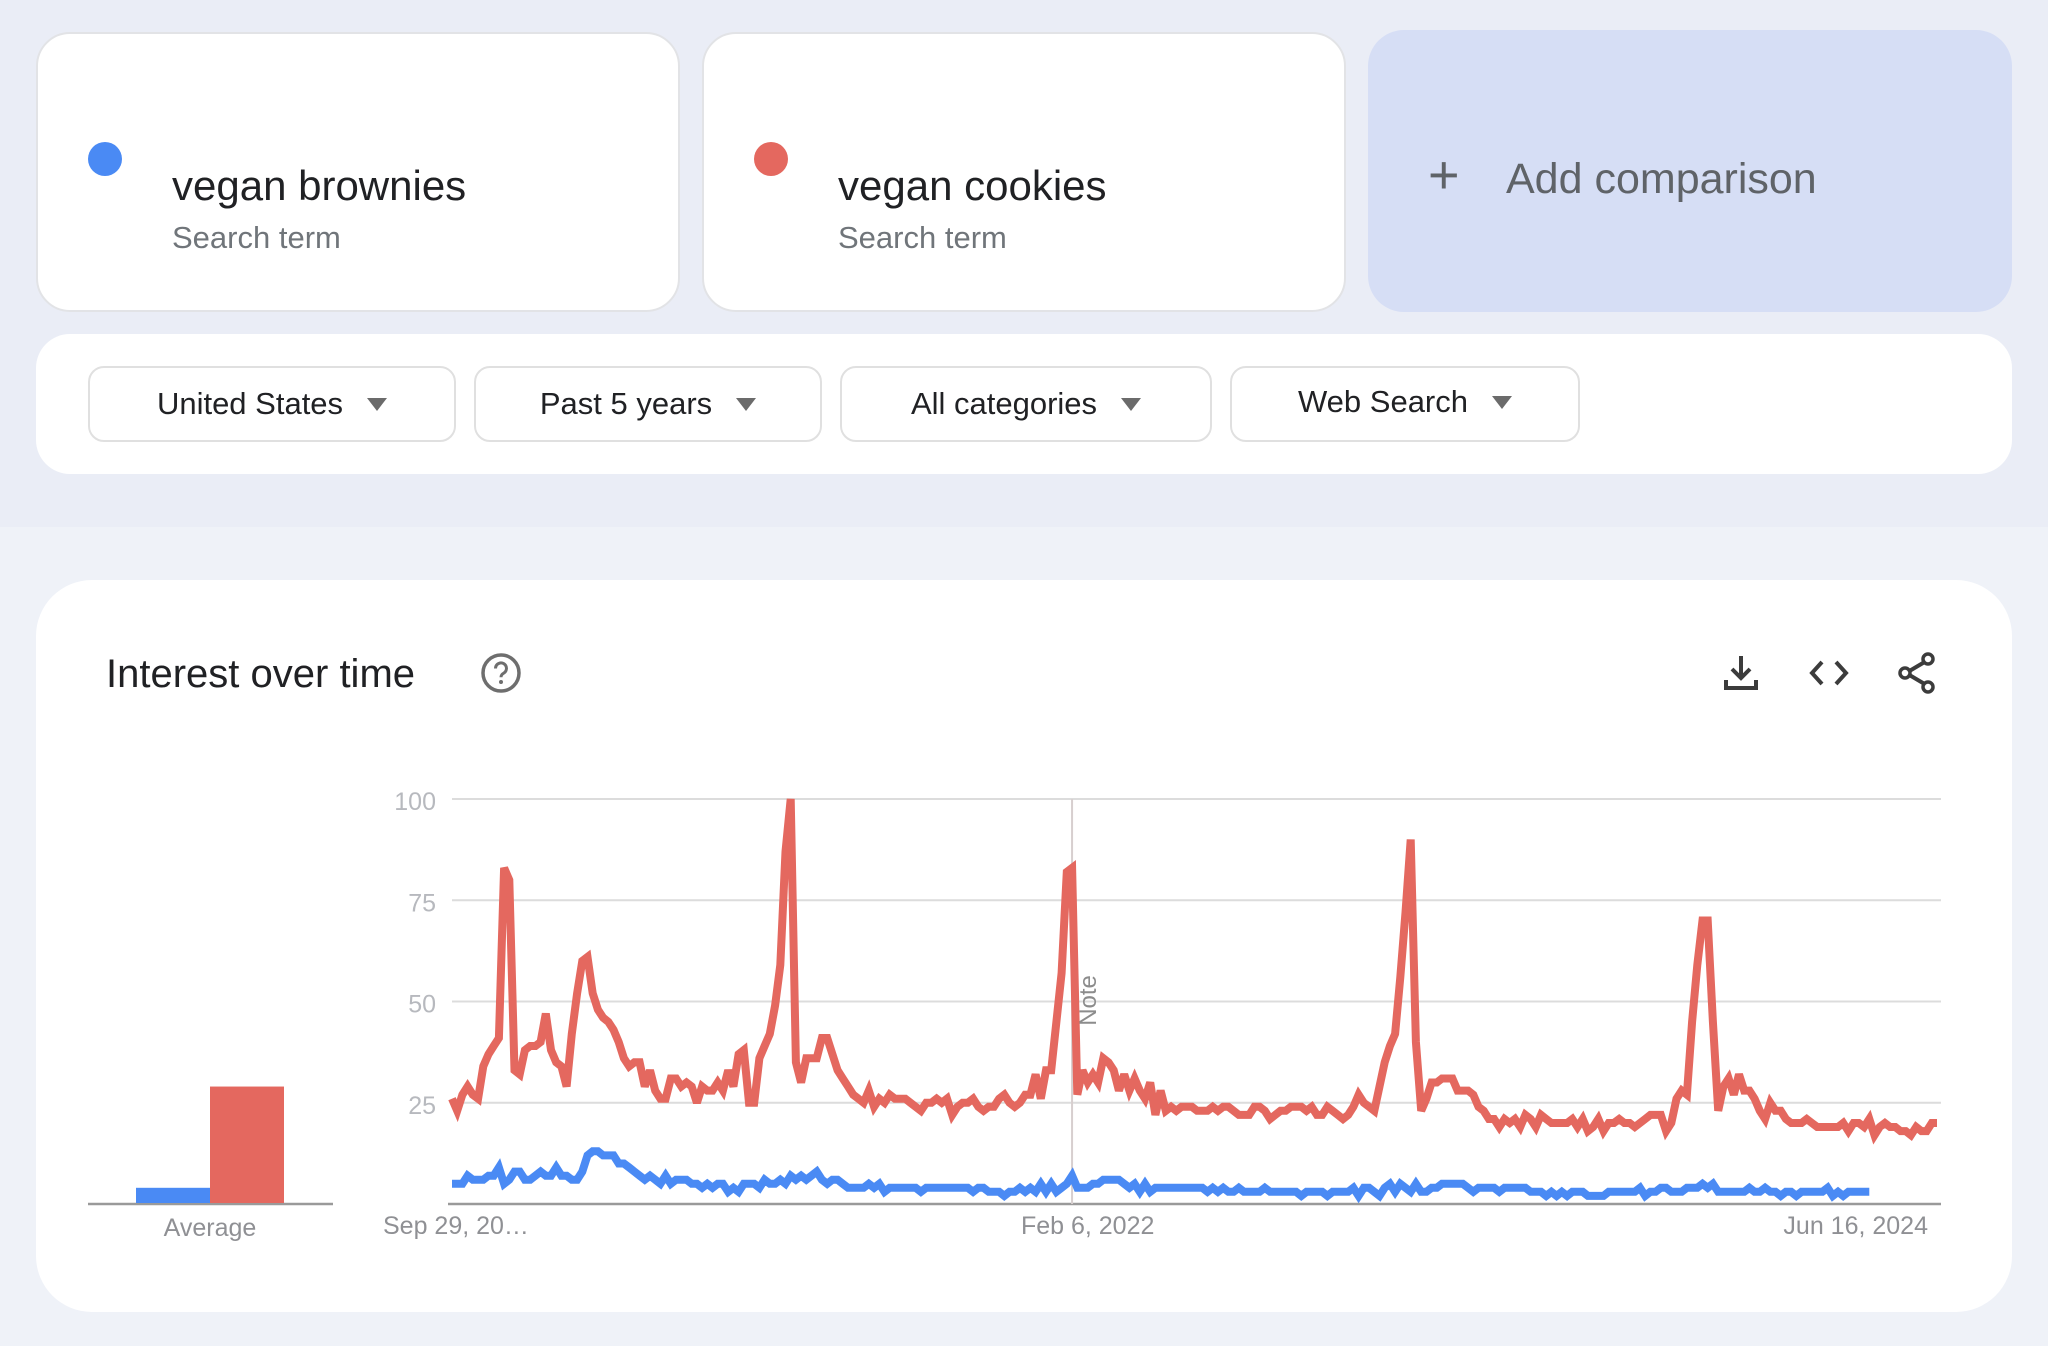 The image size is (2048, 1346). Describe the element at coordinates (1088, 1000) in the screenshot. I see `note-annotation: Note` at that location.